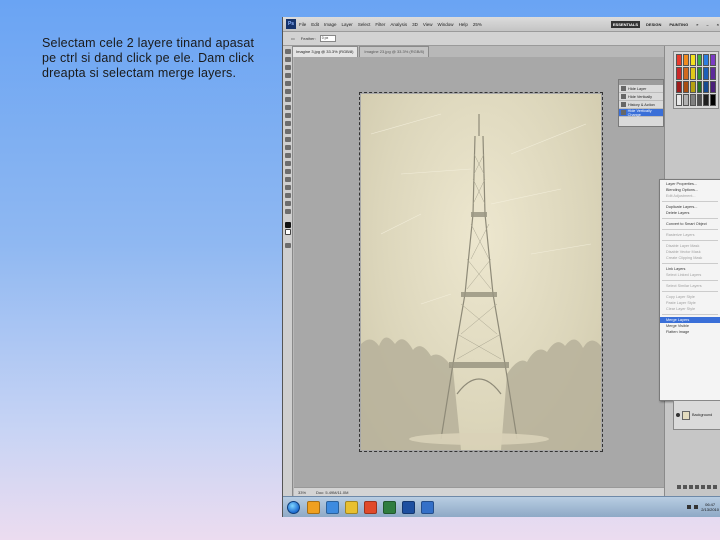 This screenshot has height=540, width=720. What do you see at coordinates (287, 51) in the screenshot?
I see `move-tool-icon` at bounding box center [287, 51].